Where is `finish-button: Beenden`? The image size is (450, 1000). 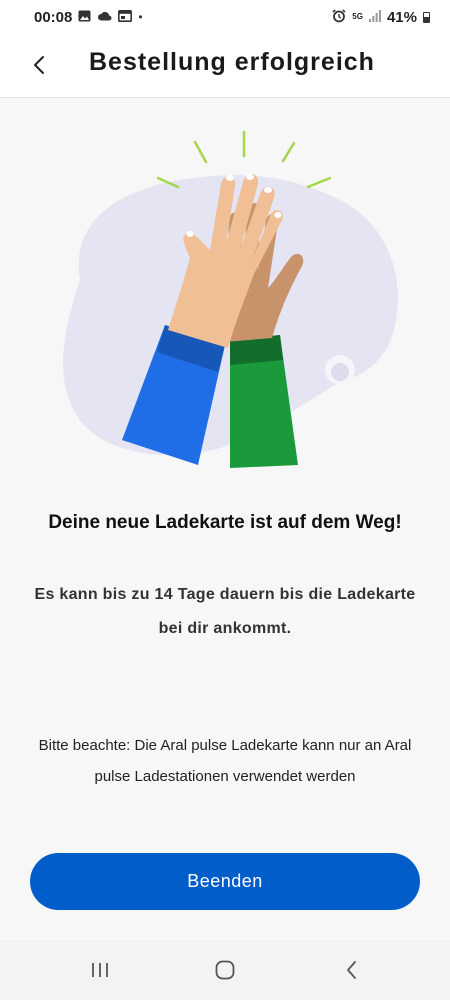
finish-button: Beenden is located at coordinates (225, 881).